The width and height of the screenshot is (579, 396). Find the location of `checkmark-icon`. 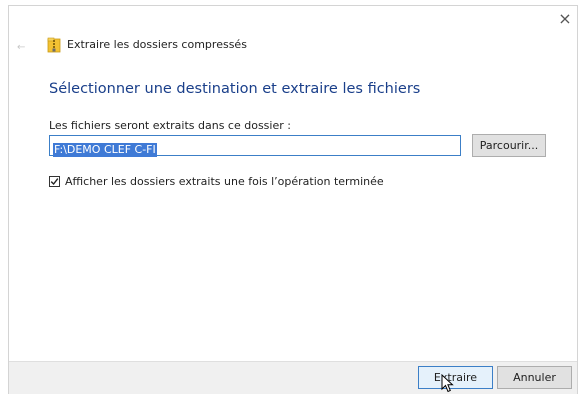

checkmark-icon is located at coordinates (54, 182).